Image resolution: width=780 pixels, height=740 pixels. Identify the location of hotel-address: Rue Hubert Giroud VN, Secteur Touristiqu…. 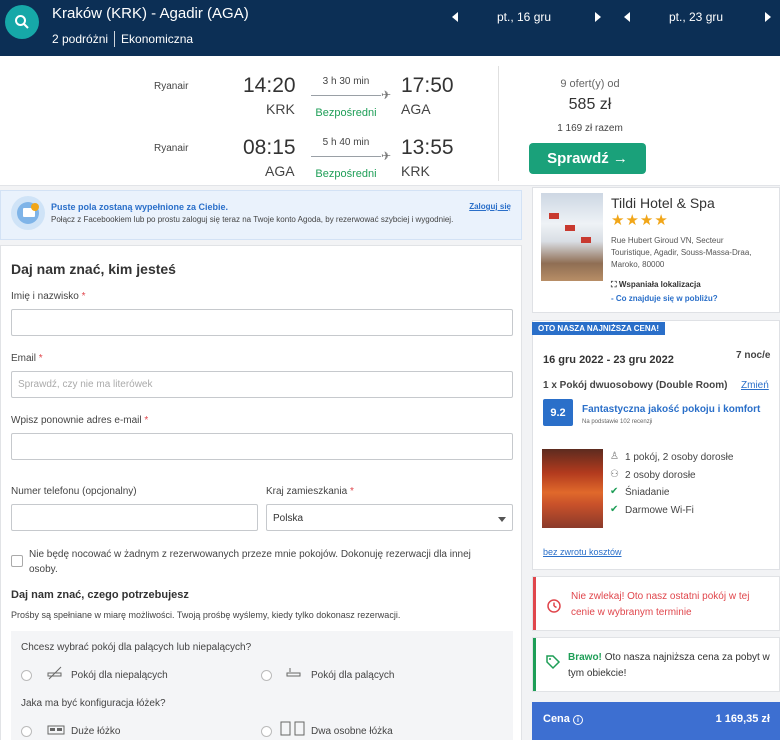
(695, 253).